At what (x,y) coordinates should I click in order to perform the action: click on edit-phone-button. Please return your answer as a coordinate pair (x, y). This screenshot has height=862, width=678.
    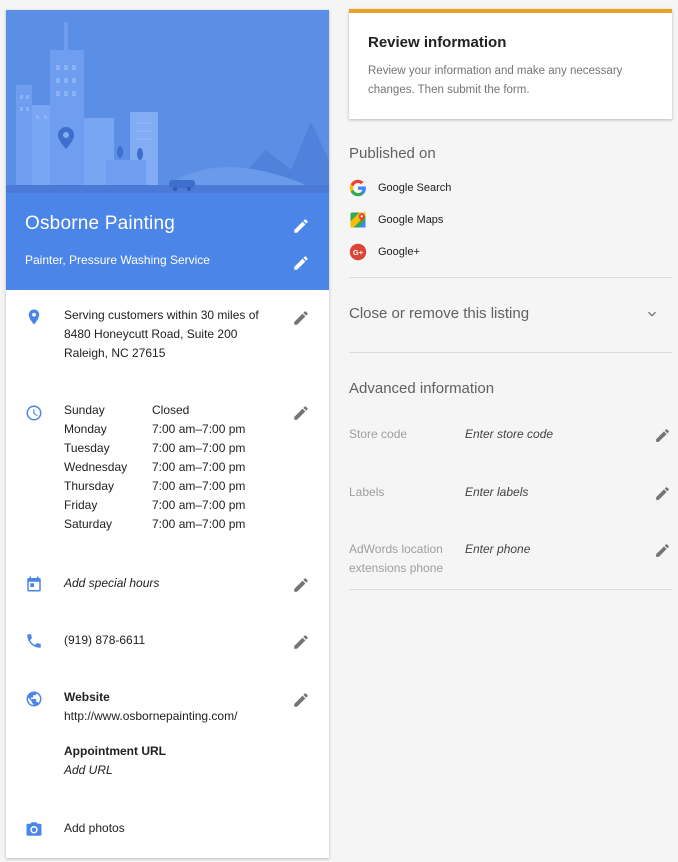
    Looking at the image, I should click on (301, 642).